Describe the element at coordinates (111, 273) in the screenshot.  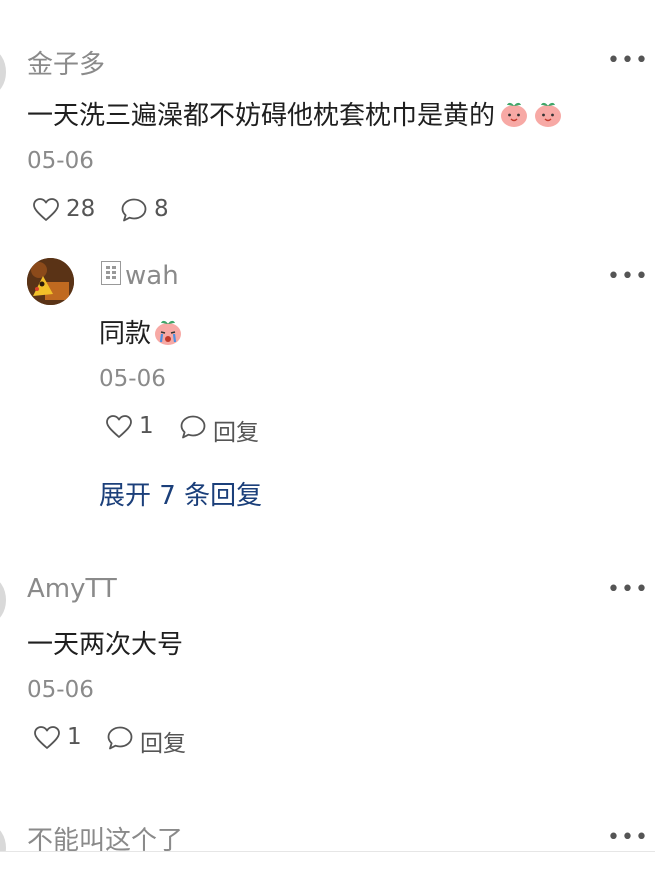
I see `mahjong-icon` at that location.